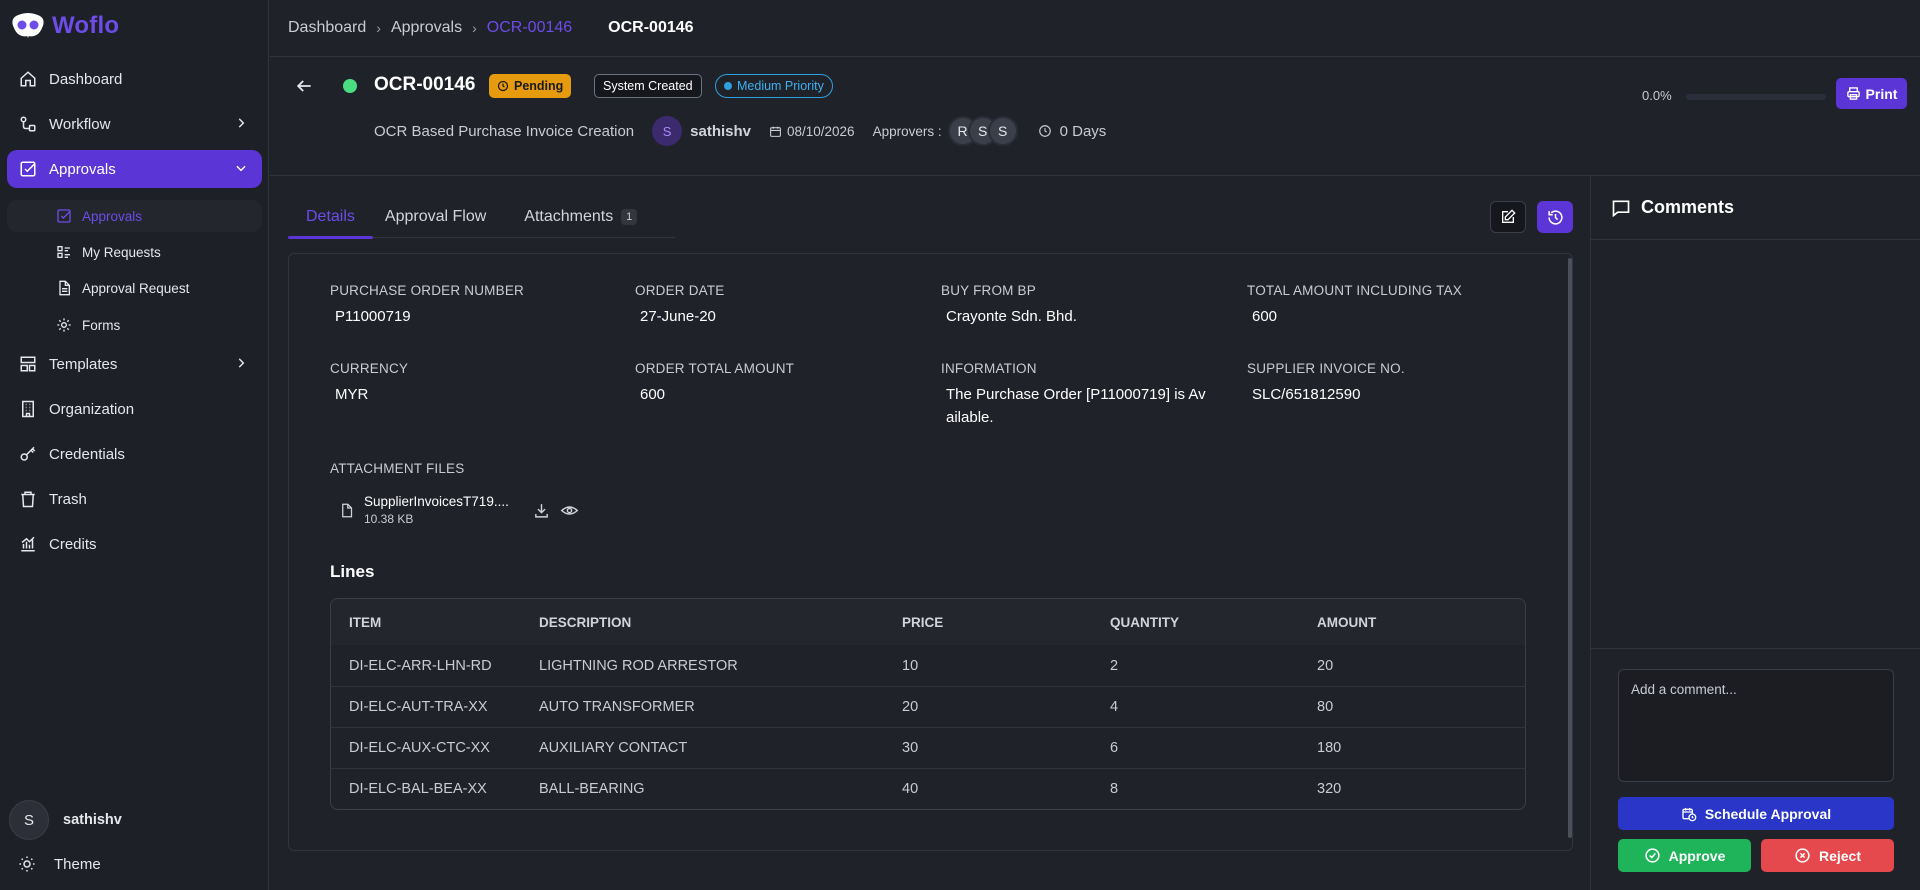  I want to click on status-badge-label: Pending, so click(539, 86).